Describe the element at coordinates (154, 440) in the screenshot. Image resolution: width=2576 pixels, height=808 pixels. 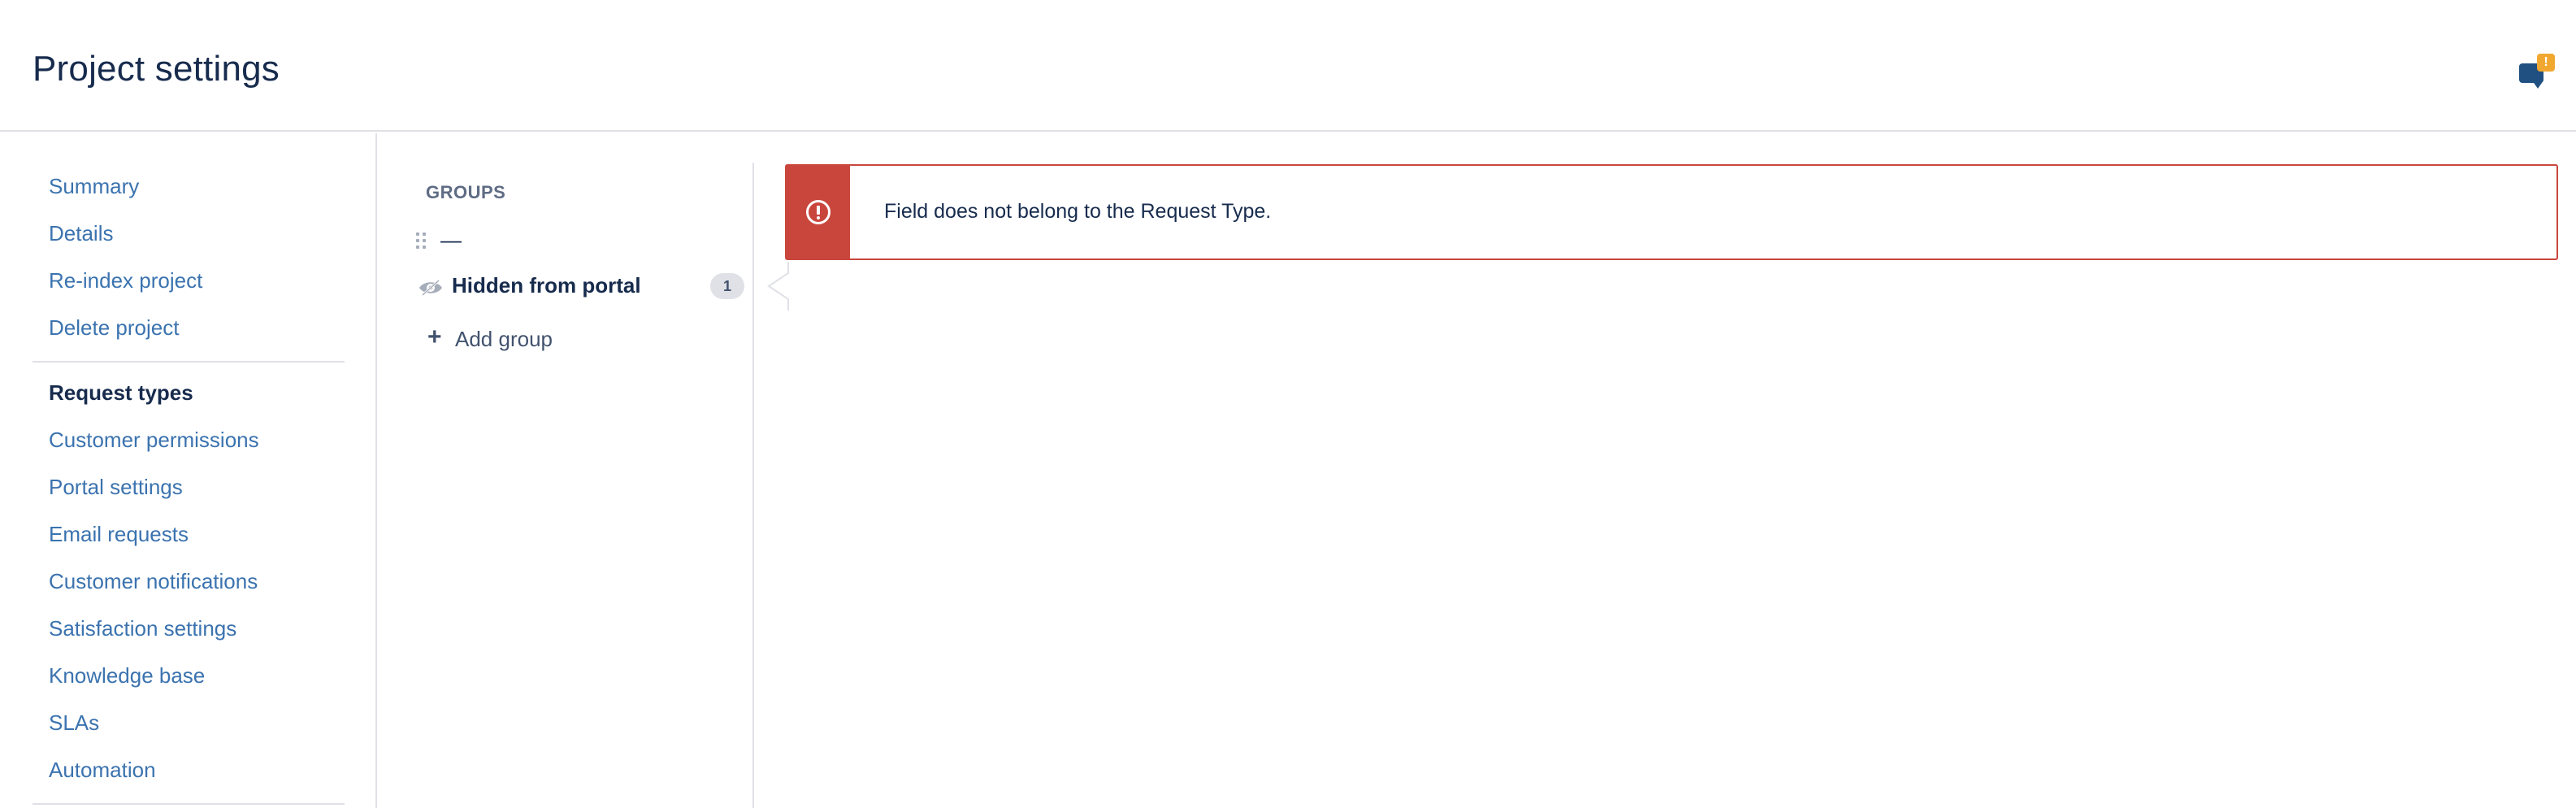
I see `sidebar-item-customer-permissions: Customer permissions` at that location.